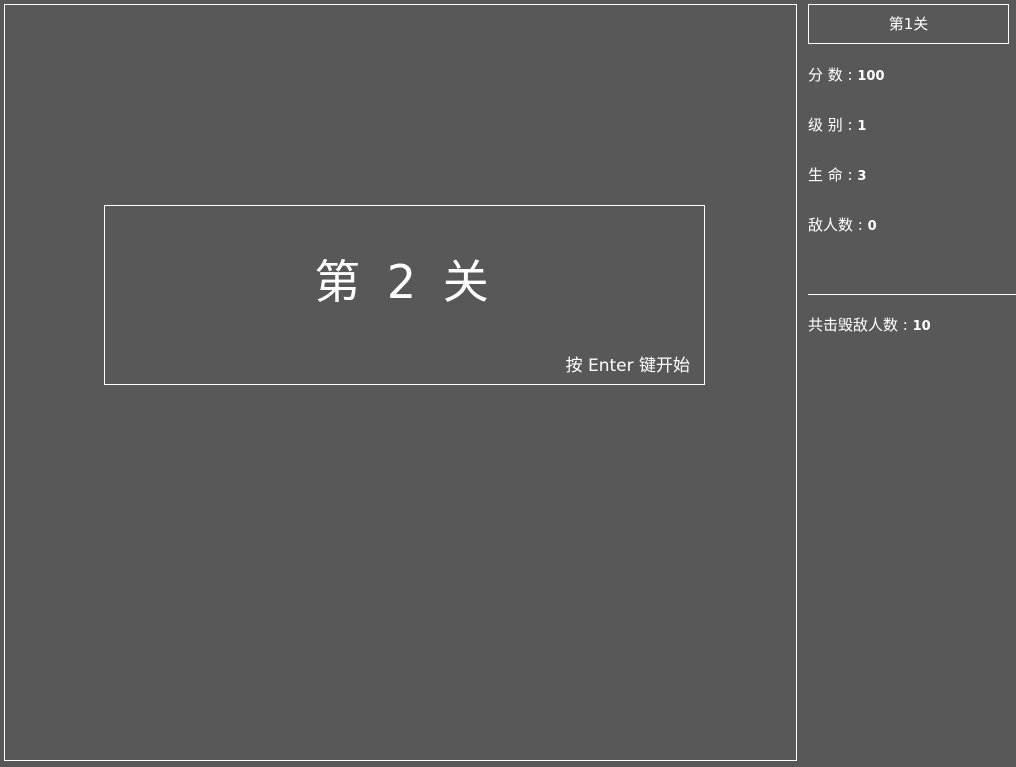  What do you see at coordinates (908, 24) in the screenshot?
I see `current-level-banner: 第1关` at bounding box center [908, 24].